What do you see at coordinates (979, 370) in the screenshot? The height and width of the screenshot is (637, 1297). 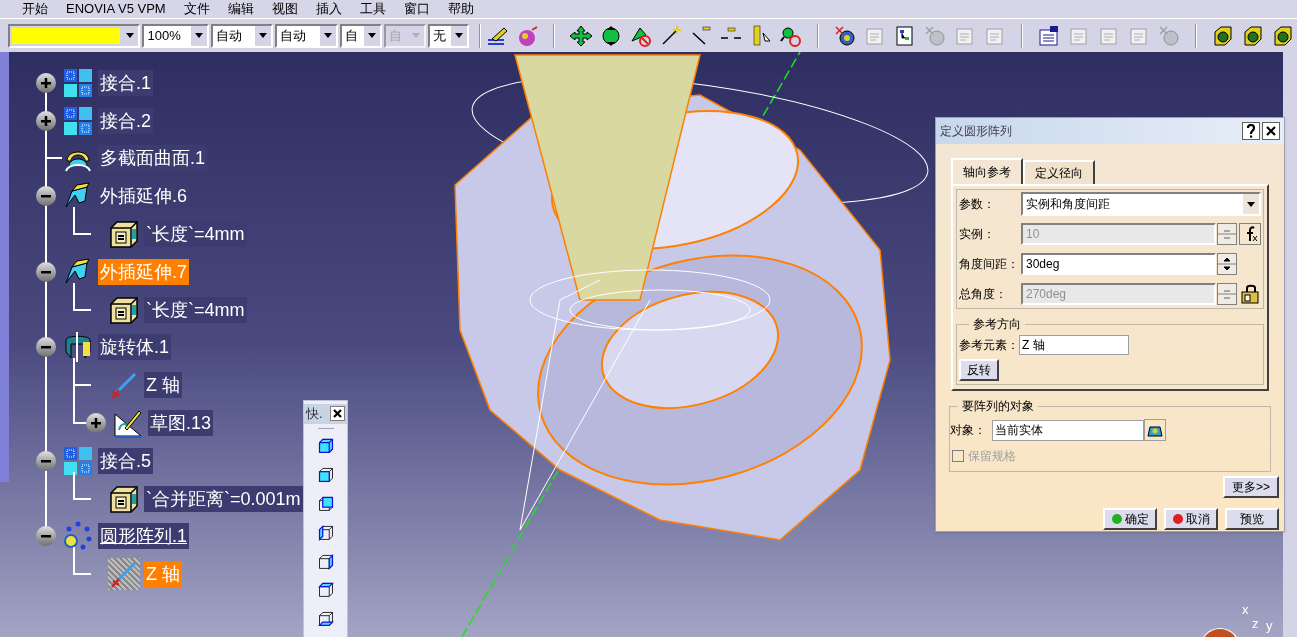 I see `reverse-button: 反转` at bounding box center [979, 370].